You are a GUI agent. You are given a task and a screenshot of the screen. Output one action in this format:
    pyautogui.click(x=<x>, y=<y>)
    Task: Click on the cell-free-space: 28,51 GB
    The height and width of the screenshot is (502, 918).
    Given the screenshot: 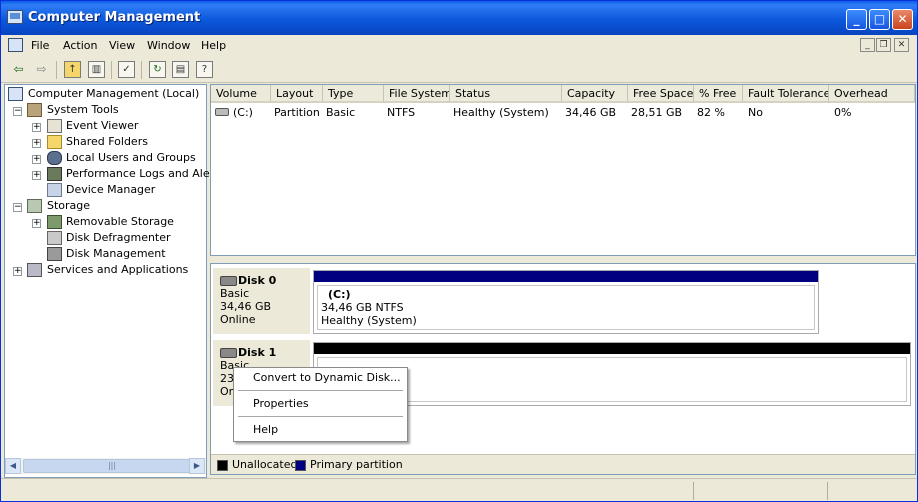 What is the action you would take?
    pyautogui.click(x=657, y=112)
    